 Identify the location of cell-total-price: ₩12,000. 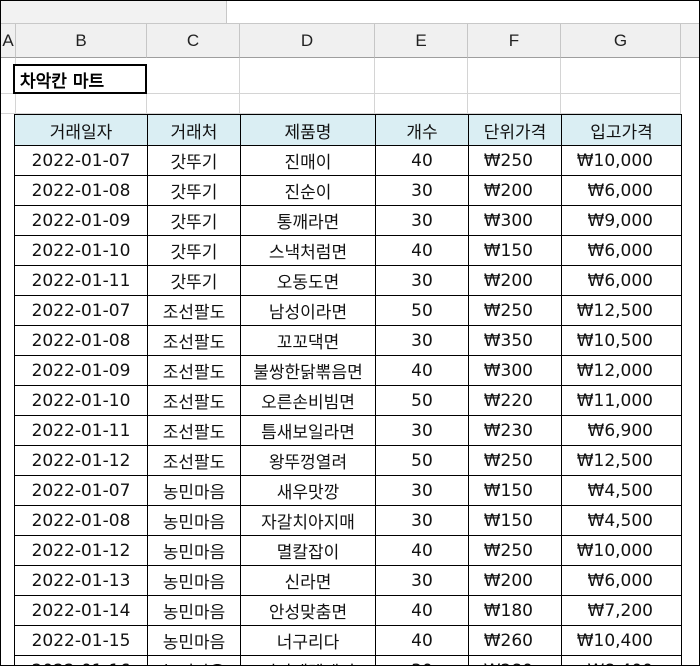
(621, 370).